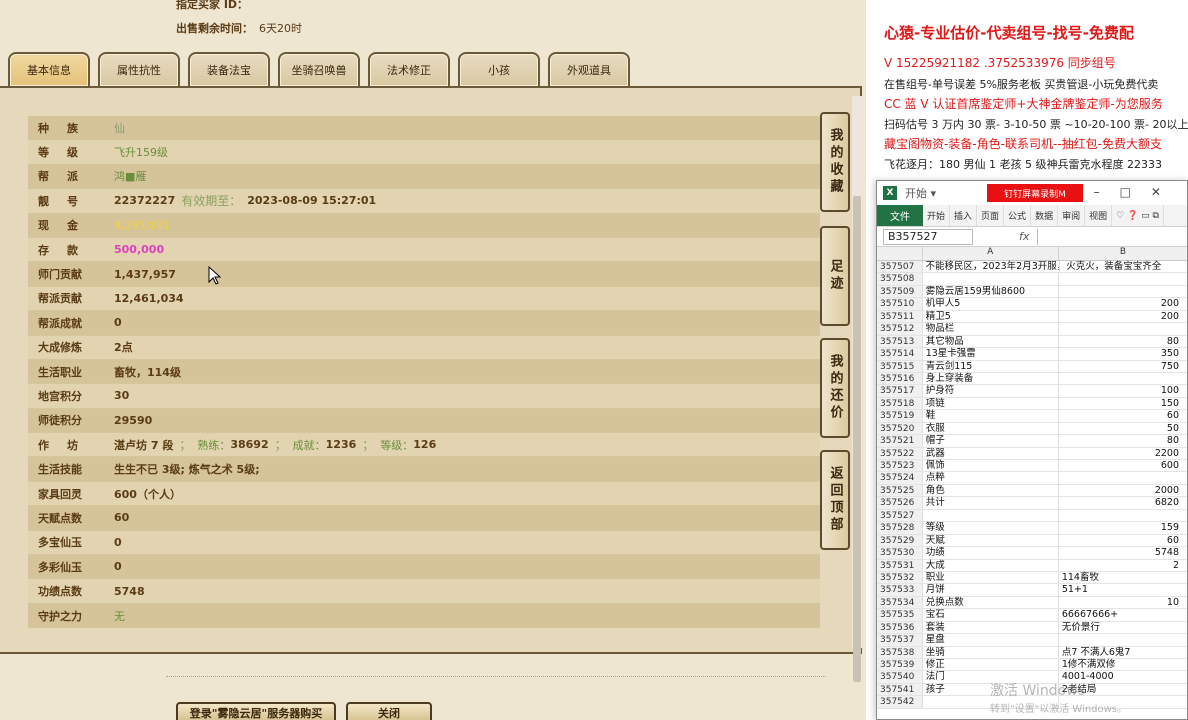 The width and height of the screenshot is (1188, 720). What do you see at coordinates (899, 652) in the screenshot?
I see `row-number: 357538` at bounding box center [899, 652].